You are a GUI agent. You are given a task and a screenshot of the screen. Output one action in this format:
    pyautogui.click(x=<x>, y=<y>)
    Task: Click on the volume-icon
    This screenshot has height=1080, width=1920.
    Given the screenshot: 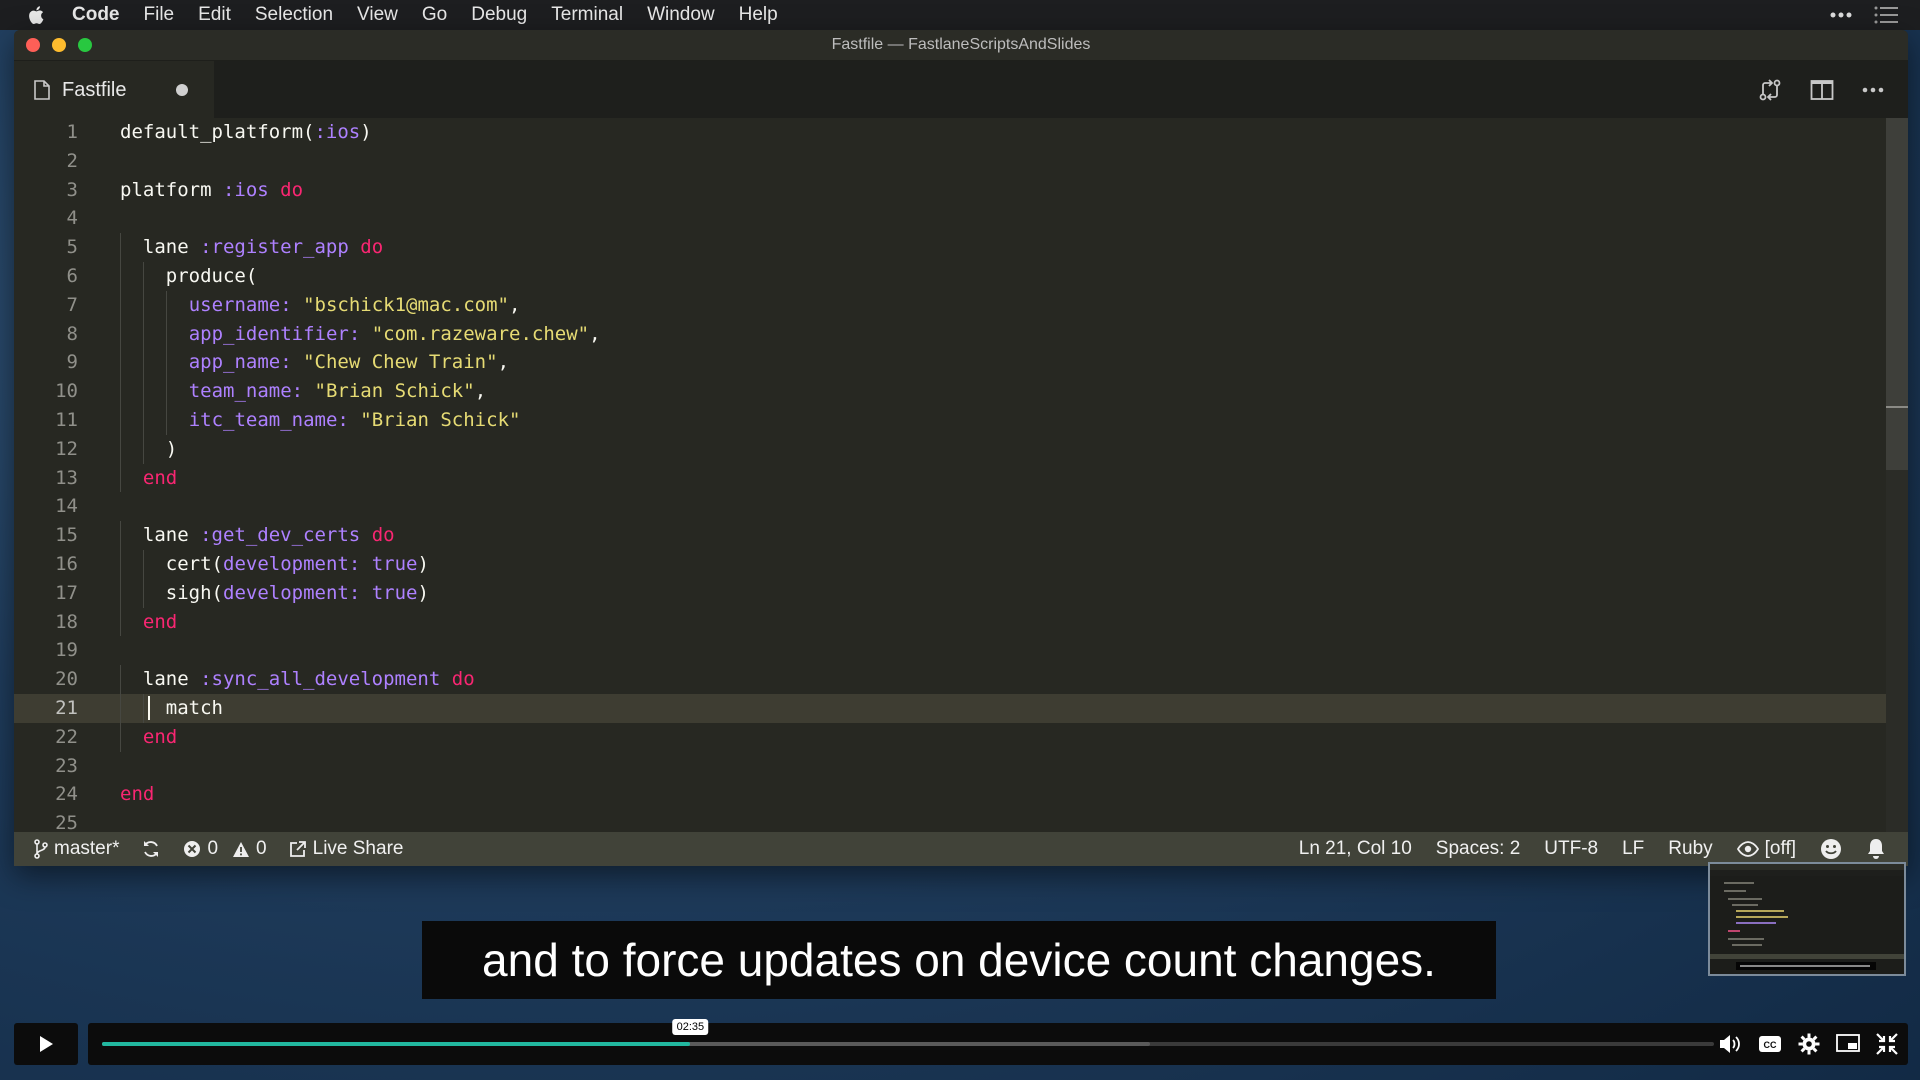 What is the action you would take?
    pyautogui.click(x=1730, y=1044)
    